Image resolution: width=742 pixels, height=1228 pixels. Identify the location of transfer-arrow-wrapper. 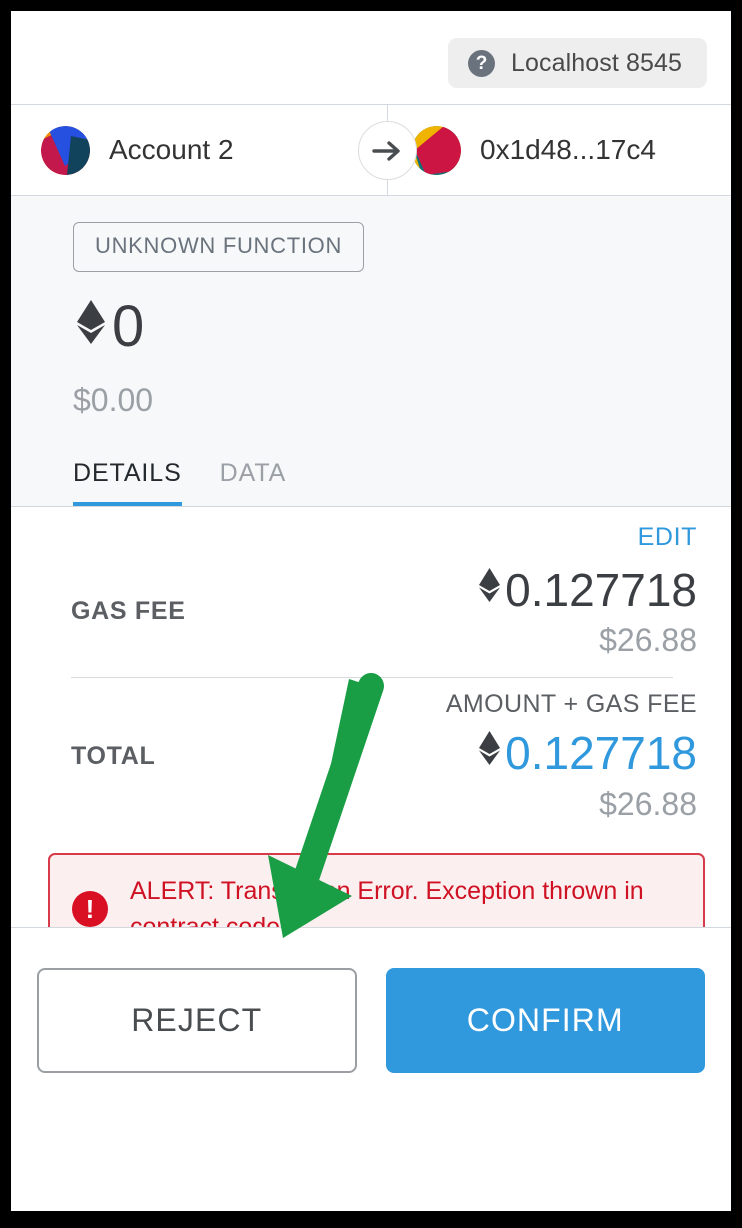
(387, 150).